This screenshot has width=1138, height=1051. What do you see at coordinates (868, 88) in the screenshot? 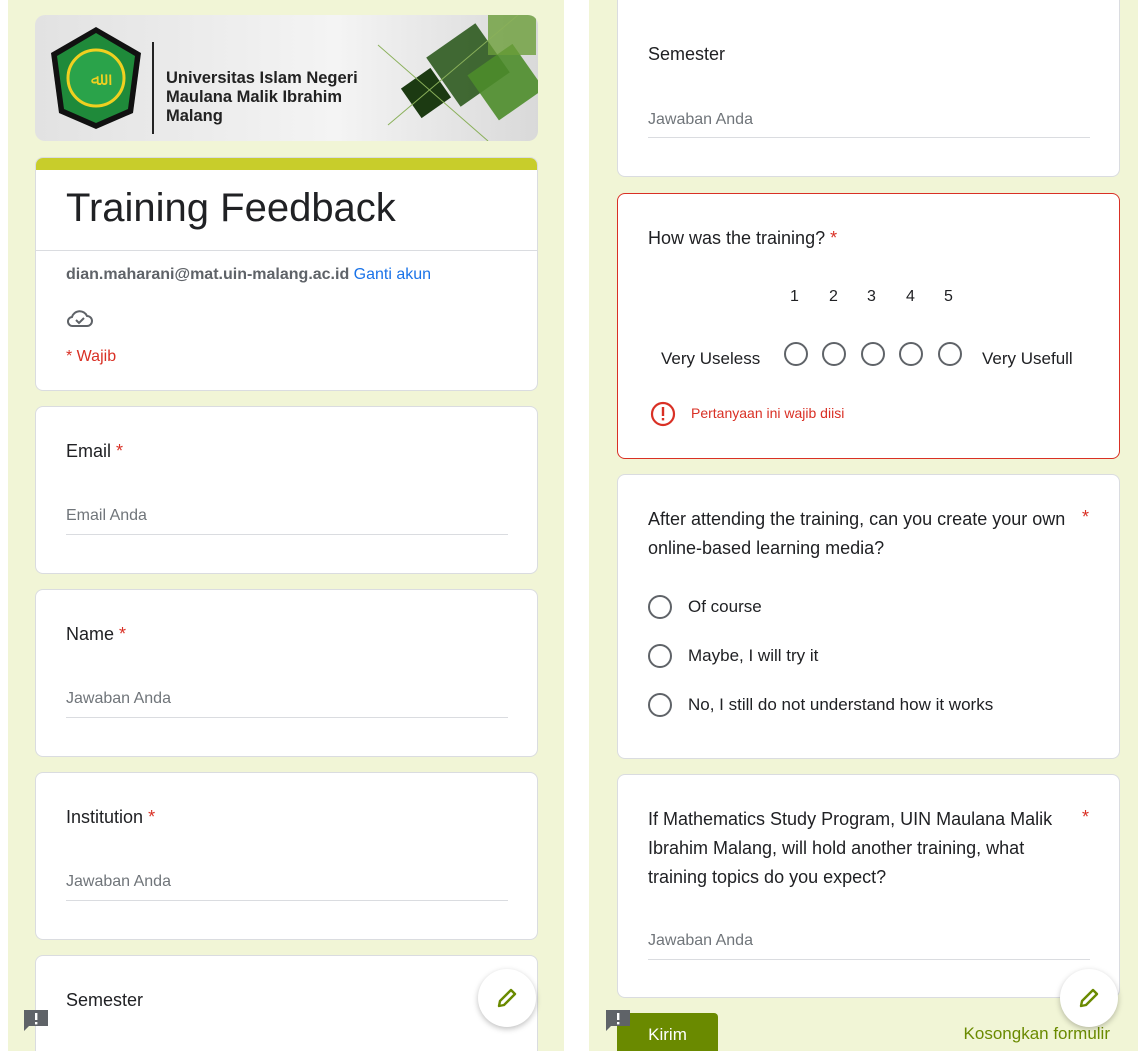
I see `question-card-semester: Semester Jawaban Anda` at bounding box center [868, 88].